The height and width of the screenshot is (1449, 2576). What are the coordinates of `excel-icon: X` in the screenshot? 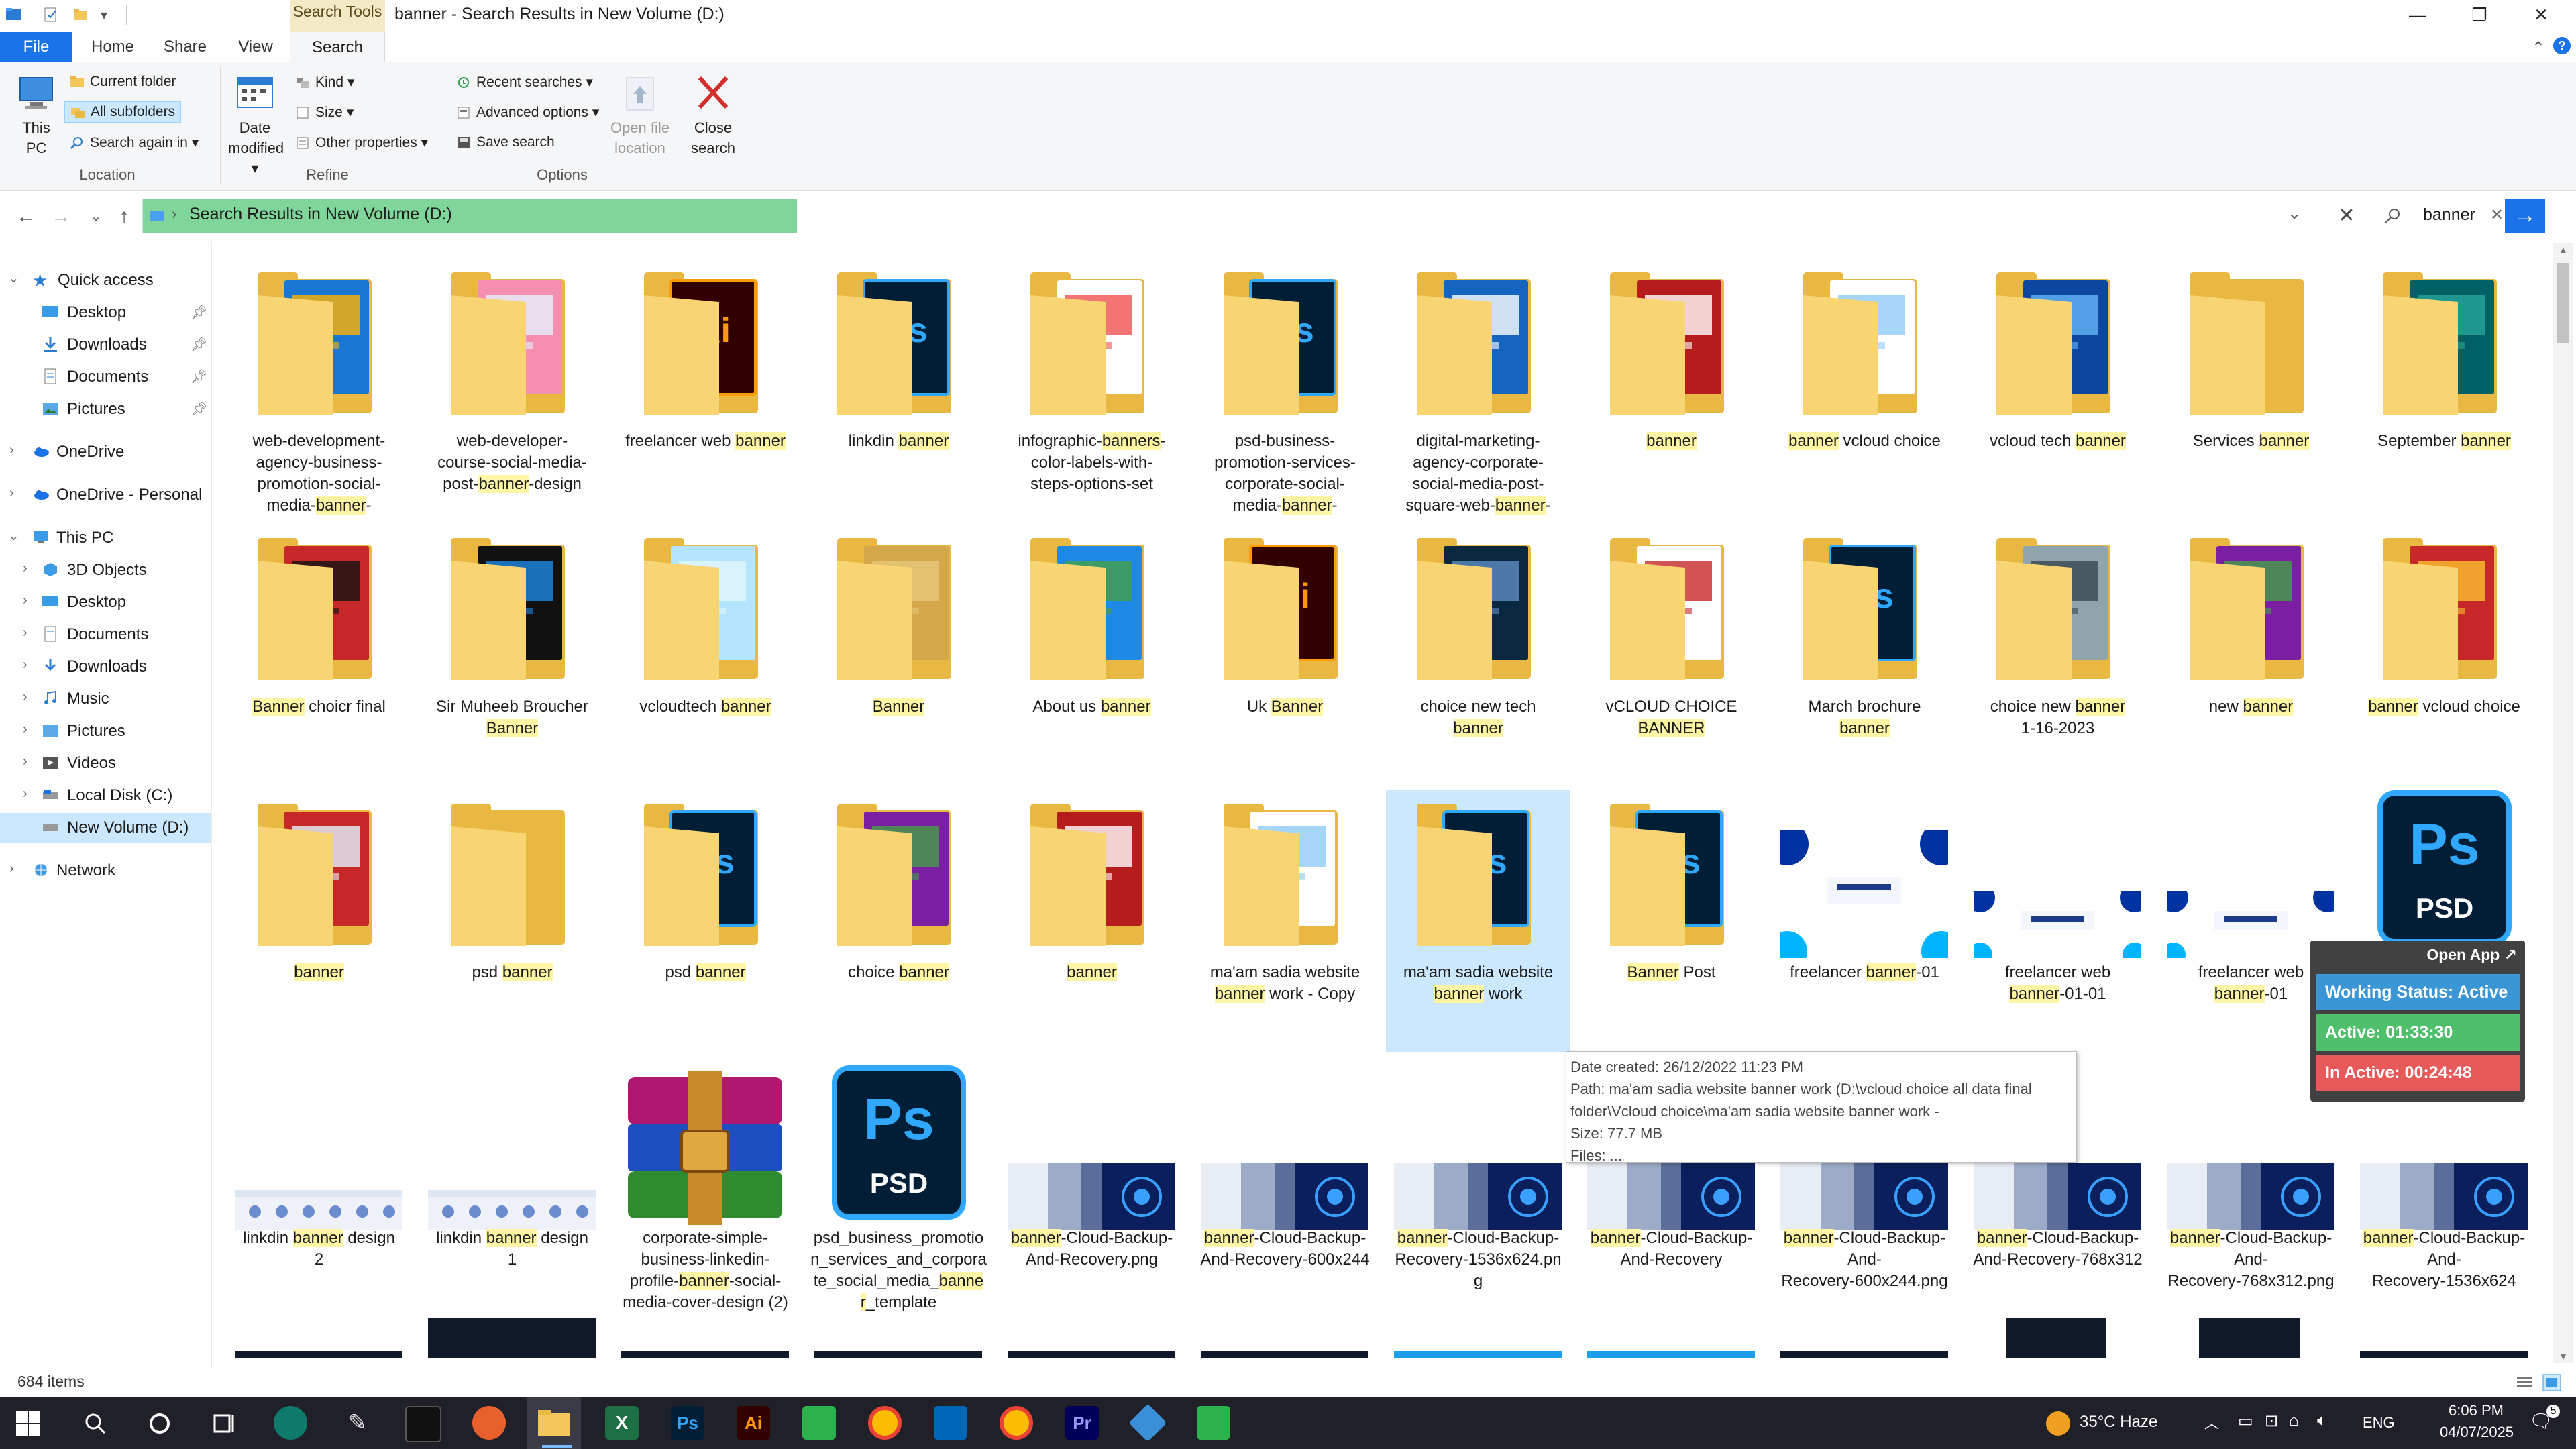 It's located at (622, 1423).